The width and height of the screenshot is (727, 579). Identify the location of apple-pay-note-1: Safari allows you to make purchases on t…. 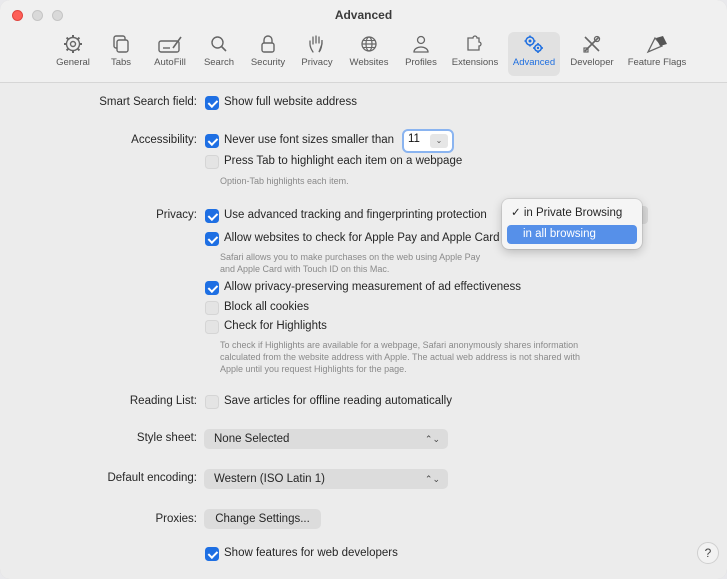
(350, 257).